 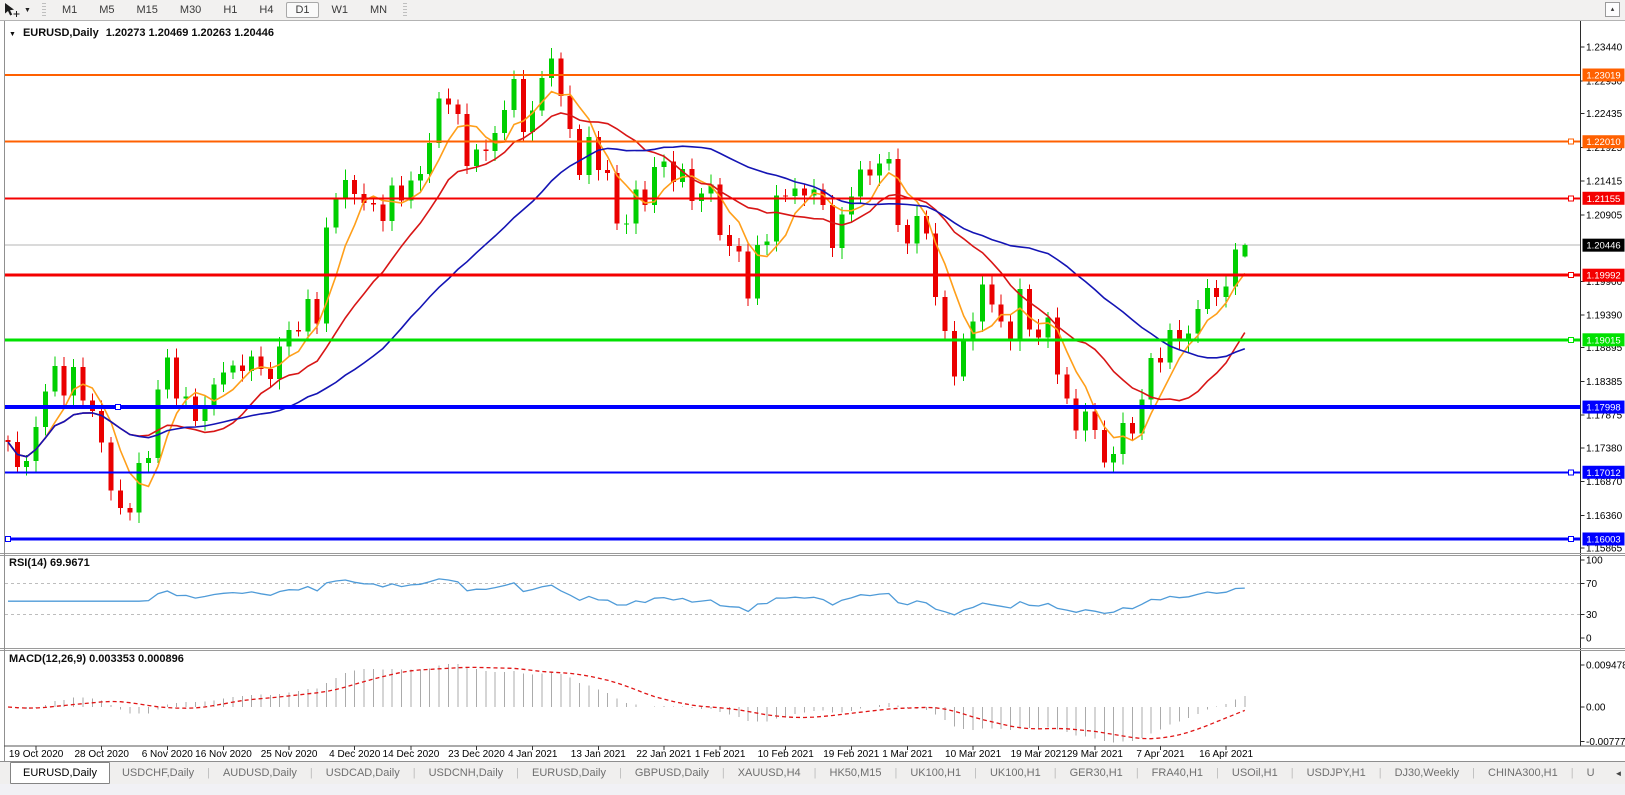 I want to click on crosshair-cursor-icon, so click(x=13, y=10).